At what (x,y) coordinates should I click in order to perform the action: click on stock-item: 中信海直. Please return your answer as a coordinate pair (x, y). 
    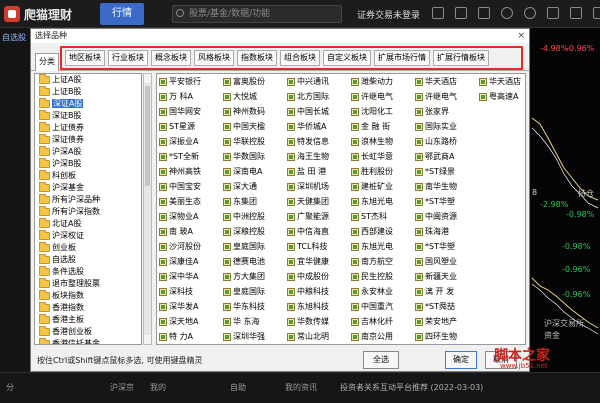
    Looking at the image, I should click on (317, 231).